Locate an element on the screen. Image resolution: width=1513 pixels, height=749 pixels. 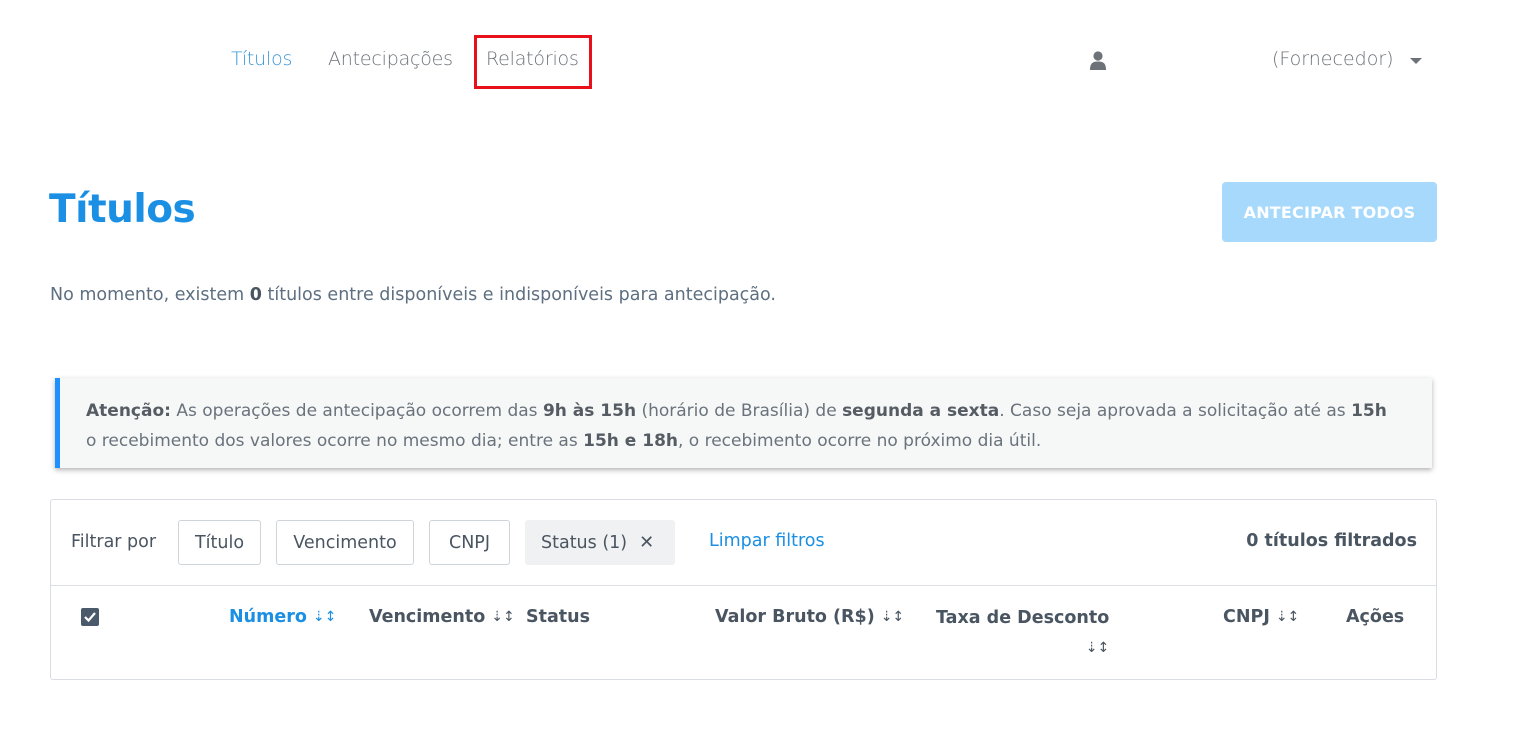
highlight-annotation is located at coordinates (533, 62).